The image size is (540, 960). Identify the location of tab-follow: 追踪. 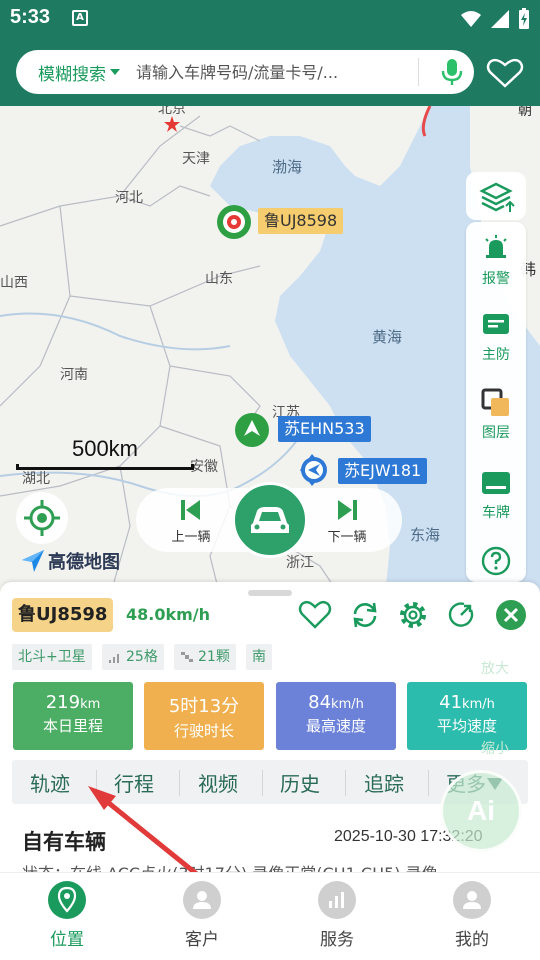
(384, 782).